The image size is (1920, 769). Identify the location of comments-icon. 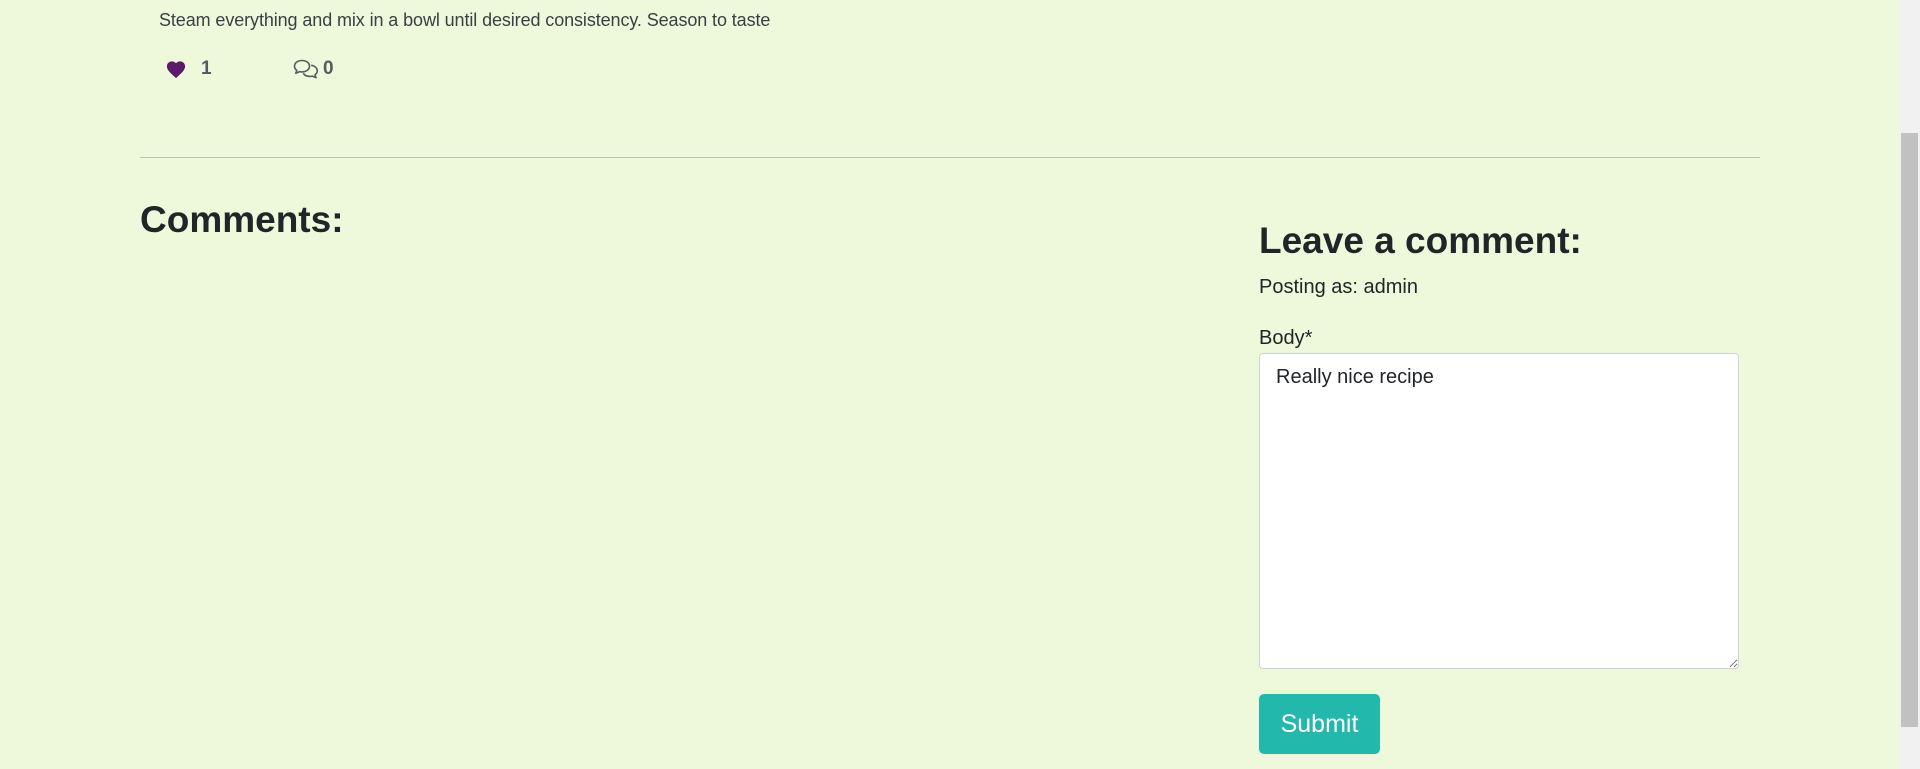
(306, 69).